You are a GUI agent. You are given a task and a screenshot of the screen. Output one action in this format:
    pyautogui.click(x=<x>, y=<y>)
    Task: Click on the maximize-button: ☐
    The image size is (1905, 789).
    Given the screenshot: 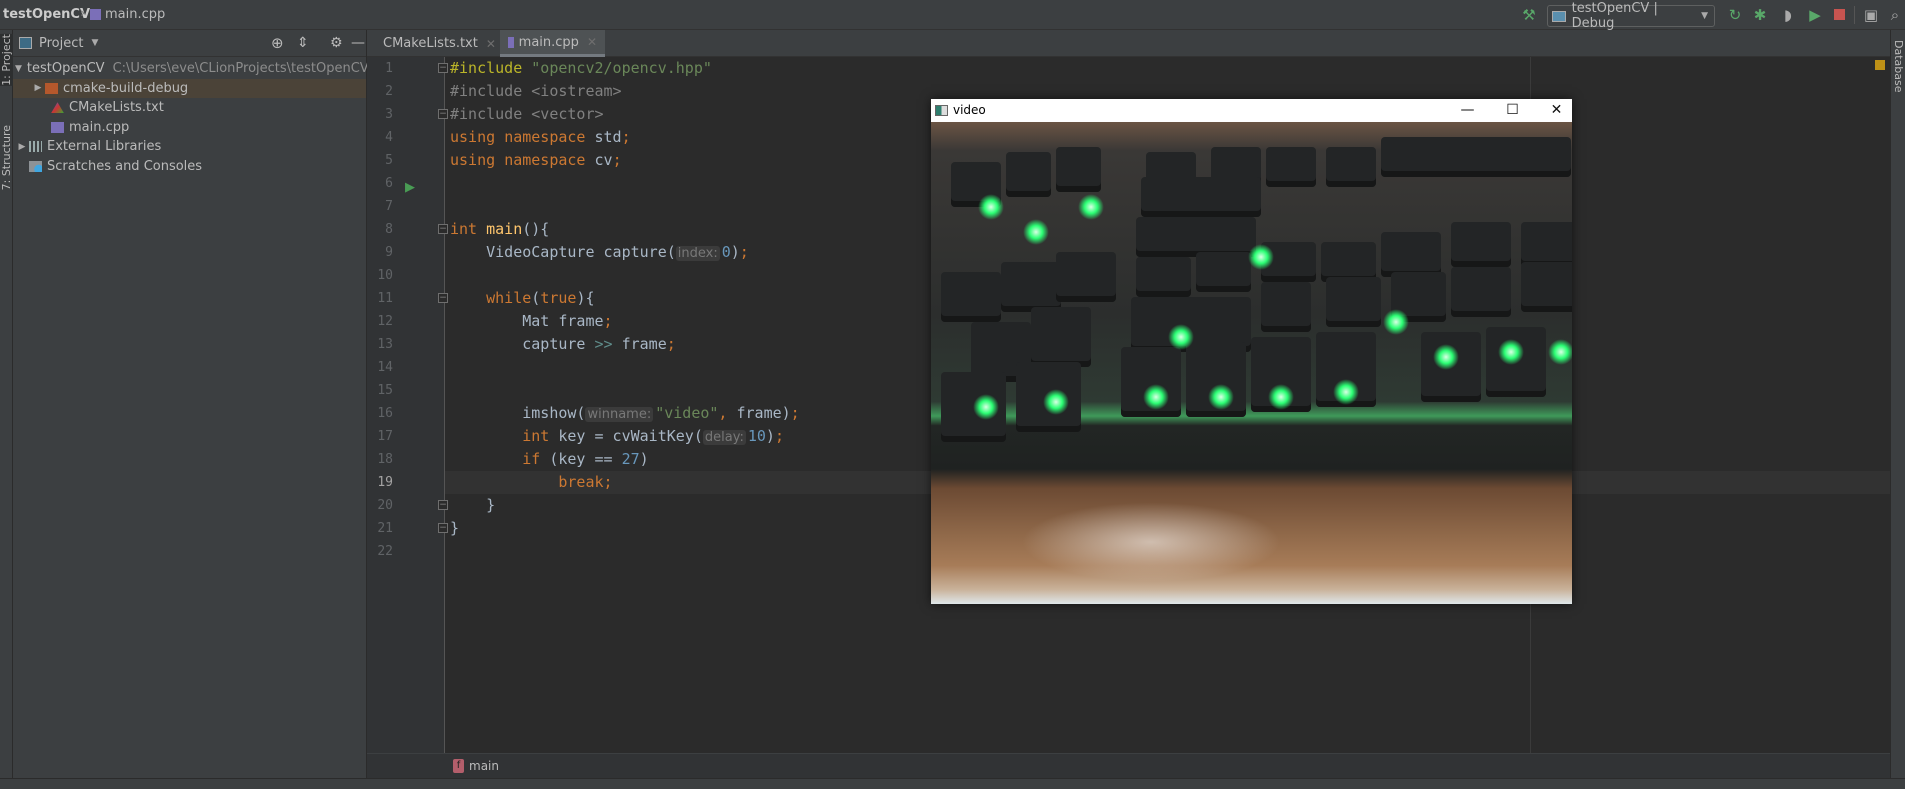 What is the action you would take?
    pyautogui.click(x=1512, y=110)
    